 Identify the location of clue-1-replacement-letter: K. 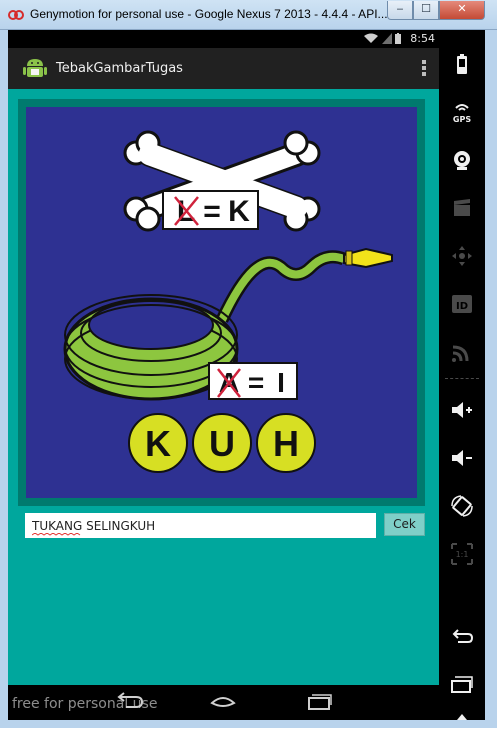
(239, 211).